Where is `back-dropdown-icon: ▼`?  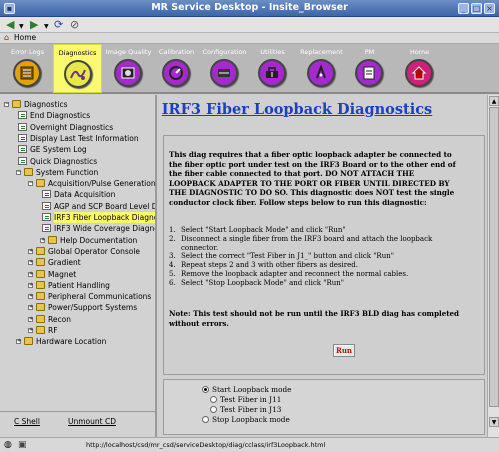
back-dropdown-icon: ▼ is located at coordinates (21, 27).